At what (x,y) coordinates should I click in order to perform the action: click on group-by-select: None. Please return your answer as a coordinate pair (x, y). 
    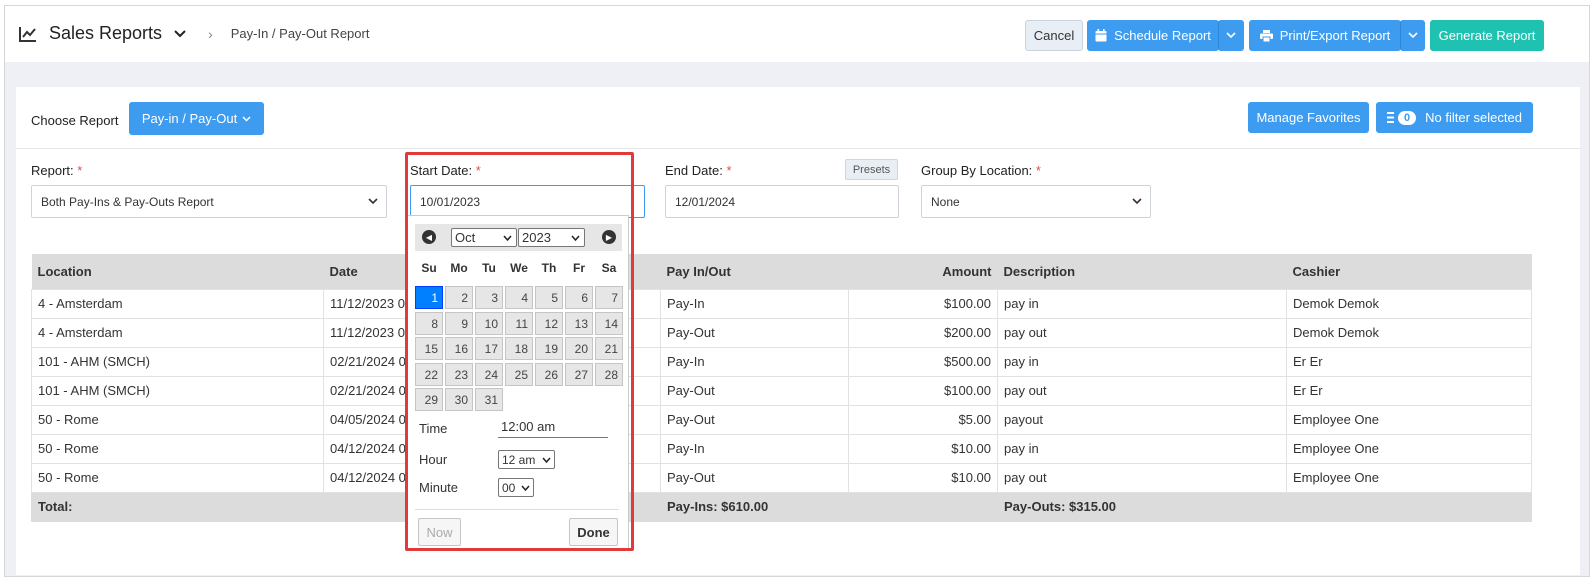
    Looking at the image, I should click on (1036, 201).